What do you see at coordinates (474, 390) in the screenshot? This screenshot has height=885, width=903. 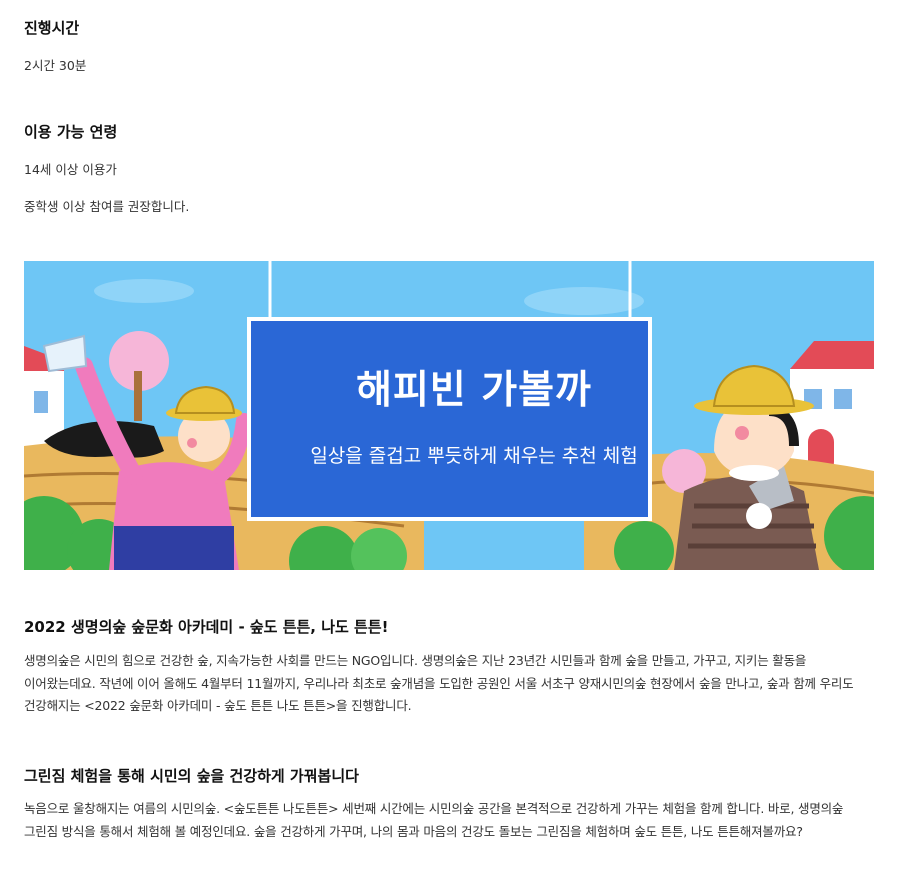 I see `banner-title: 해피빈 가볼까` at bounding box center [474, 390].